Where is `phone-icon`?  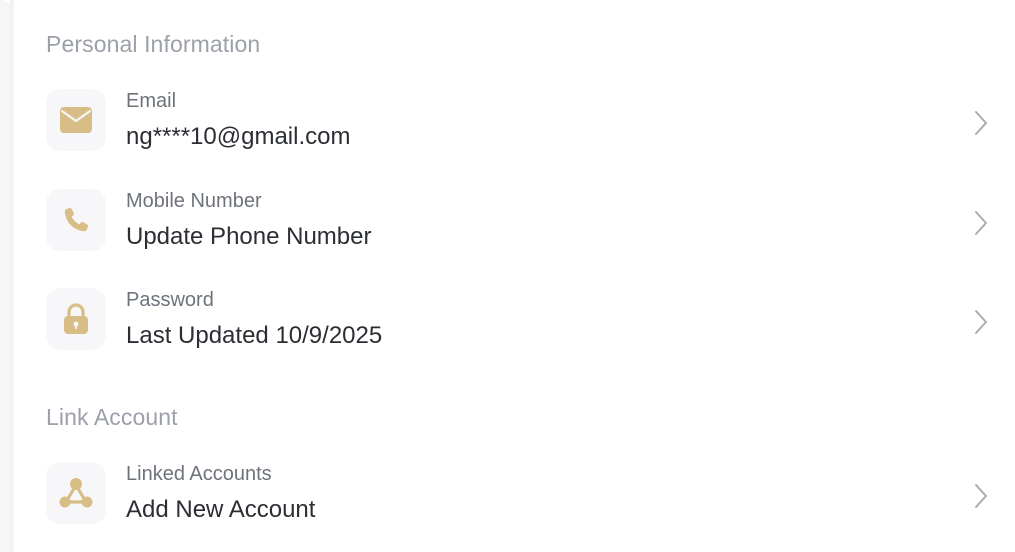 phone-icon is located at coordinates (76, 220).